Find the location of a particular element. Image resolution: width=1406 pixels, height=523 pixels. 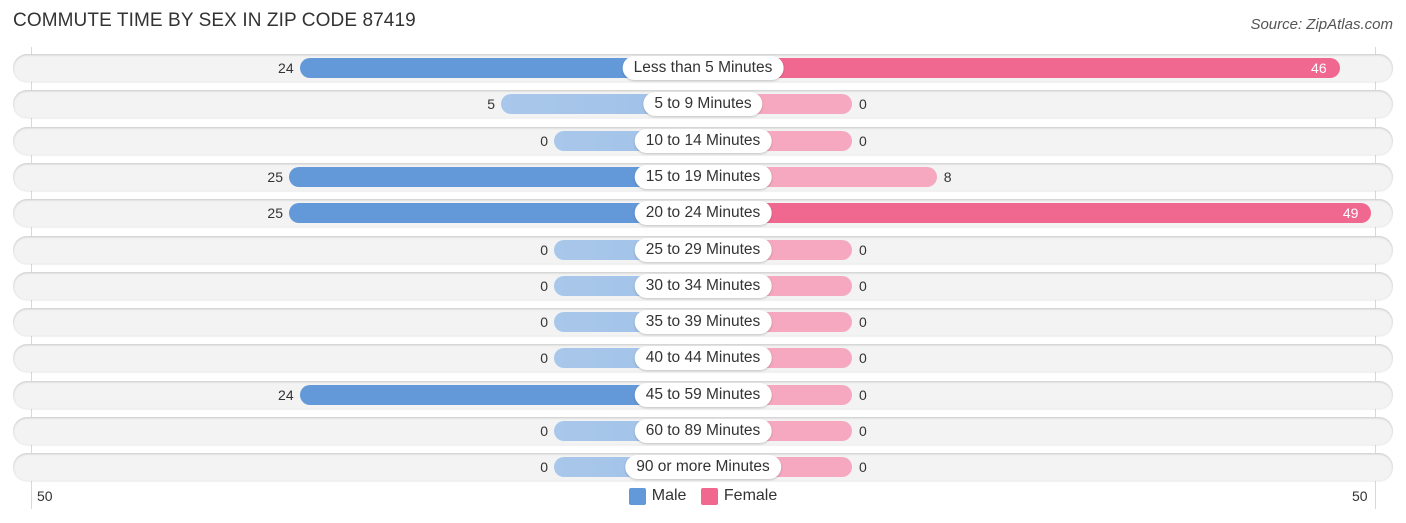

category-label: 40 to 44 Minutes is located at coordinates (703, 358).